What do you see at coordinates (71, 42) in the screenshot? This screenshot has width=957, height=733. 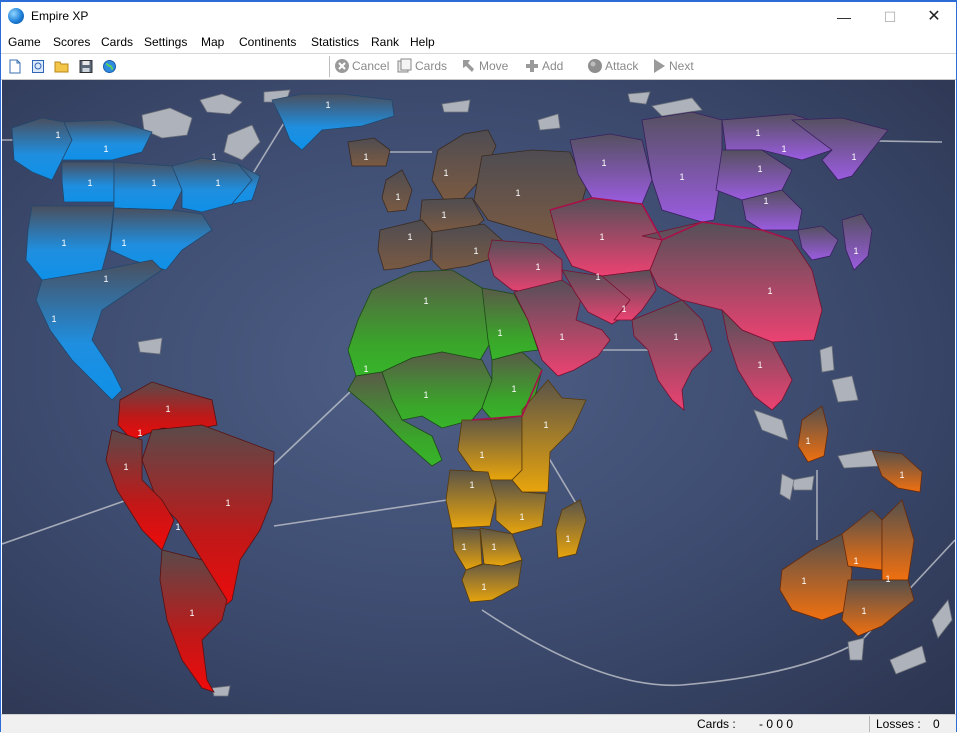 I see `menu-scores: Scores` at bounding box center [71, 42].